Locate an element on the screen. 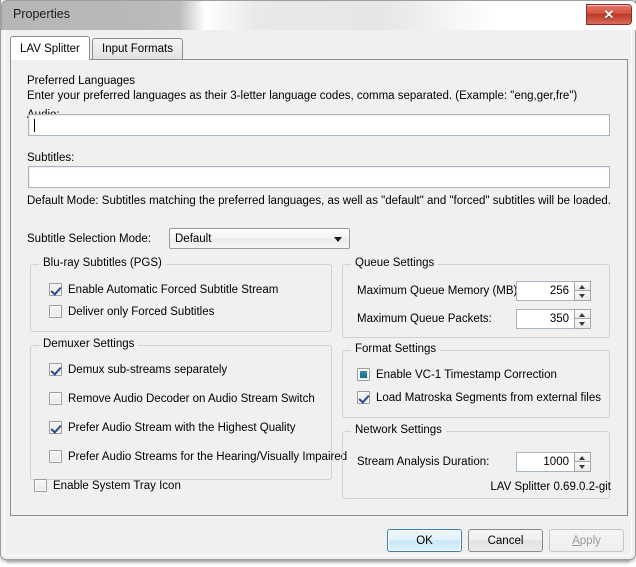  checkbox-enable-automatic-forced-subtitle-stream: Enable Automatic Forced Subtitle Stream is located at coordinates (163, 289).